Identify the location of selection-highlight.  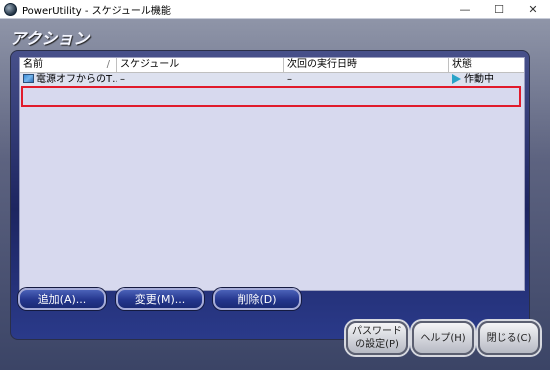
(271, 96).